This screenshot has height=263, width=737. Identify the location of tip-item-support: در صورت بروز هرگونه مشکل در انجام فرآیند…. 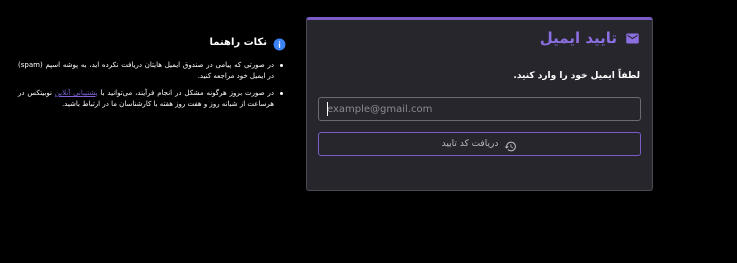
(150, 99).